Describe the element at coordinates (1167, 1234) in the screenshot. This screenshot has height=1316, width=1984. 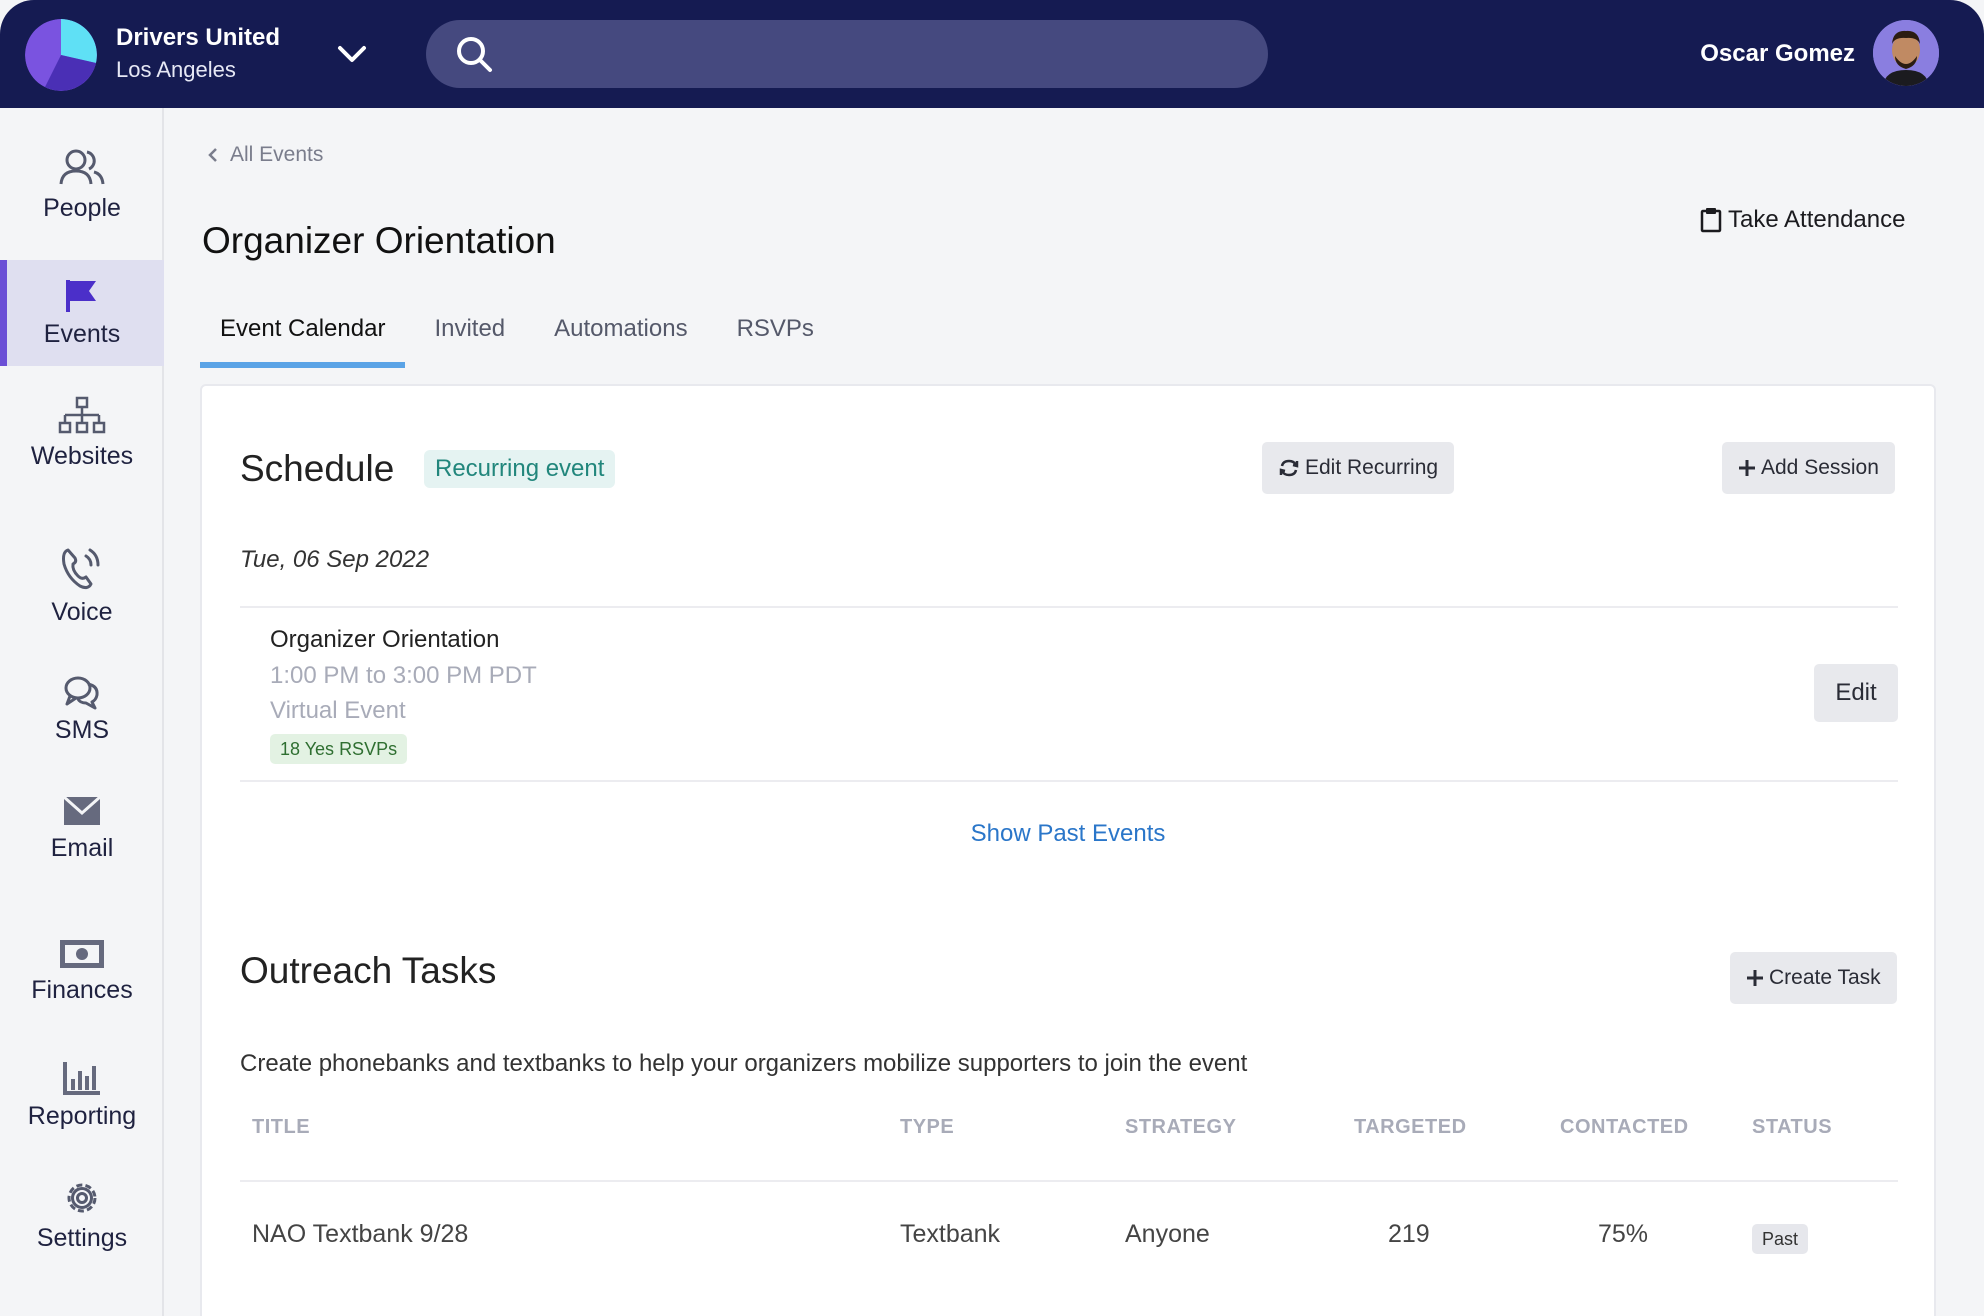
I see `task-strategy: Anyone` at that location.